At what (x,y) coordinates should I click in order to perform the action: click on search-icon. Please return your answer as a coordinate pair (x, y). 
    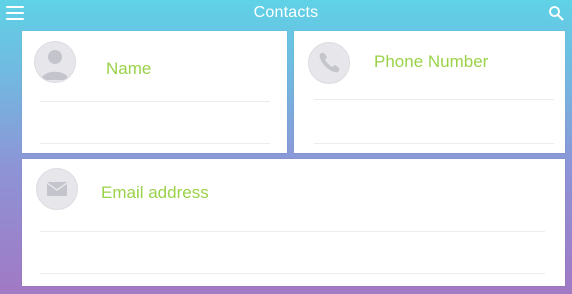
    Looking at the image, I should click on (556, 13).